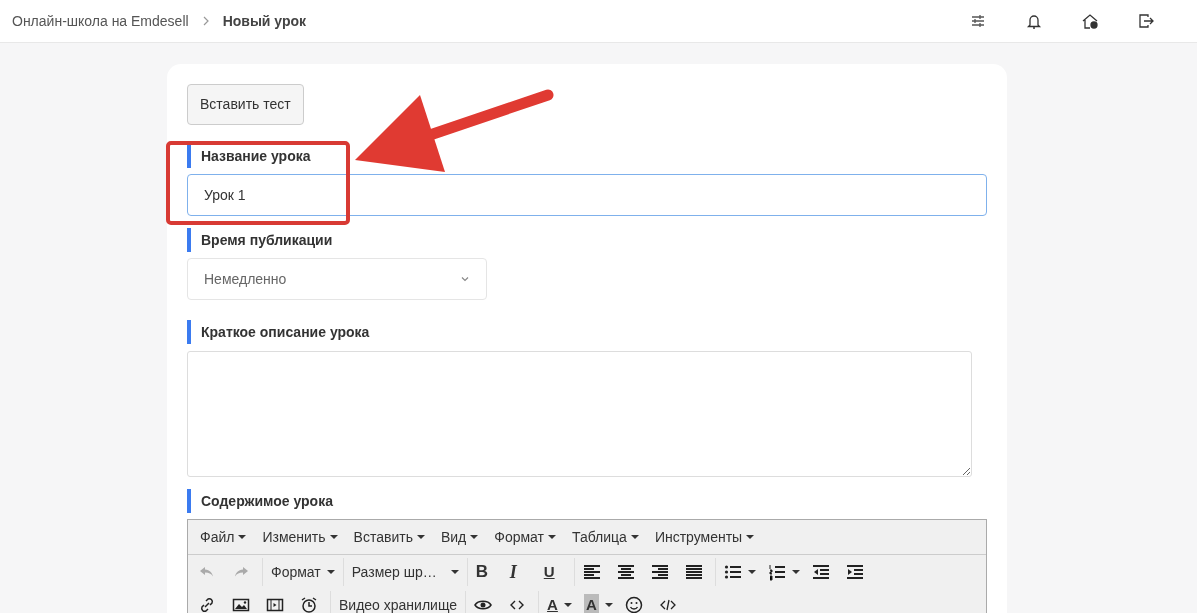 Image resolution: width=1197 pixels, height=613 pixels. Describe the element at coordinates (579, 414) in the screenshot. I see `textarea-field` at that location.